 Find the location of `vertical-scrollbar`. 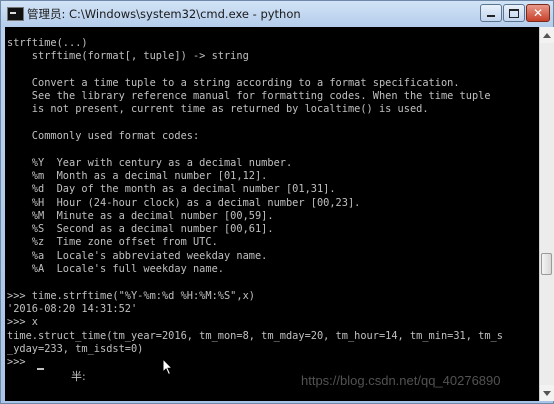

vertical-scrollbar is located at coordinates (546, 214).